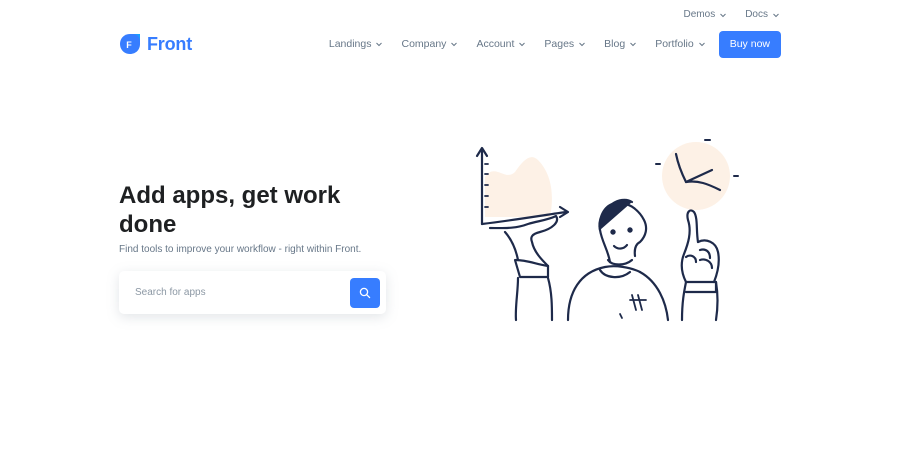 This screenshot has width=900, height=460. I want to click on nav-item-label: Account, so click(495, 44).